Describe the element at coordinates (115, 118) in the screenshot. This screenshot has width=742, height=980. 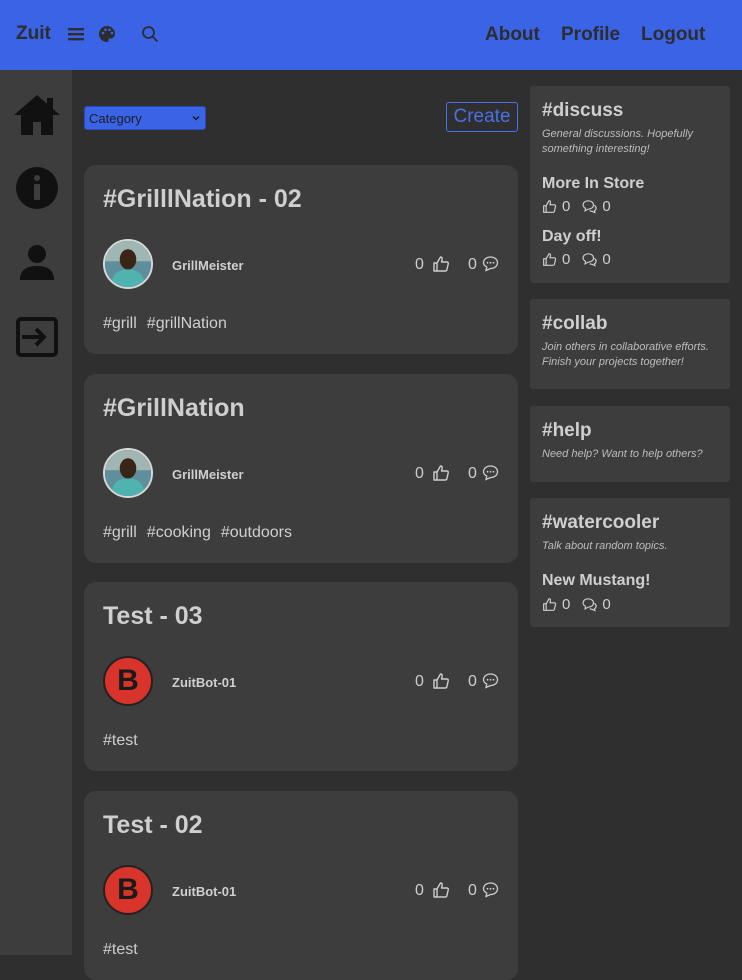
I see `category-select-value: Category` at that location.